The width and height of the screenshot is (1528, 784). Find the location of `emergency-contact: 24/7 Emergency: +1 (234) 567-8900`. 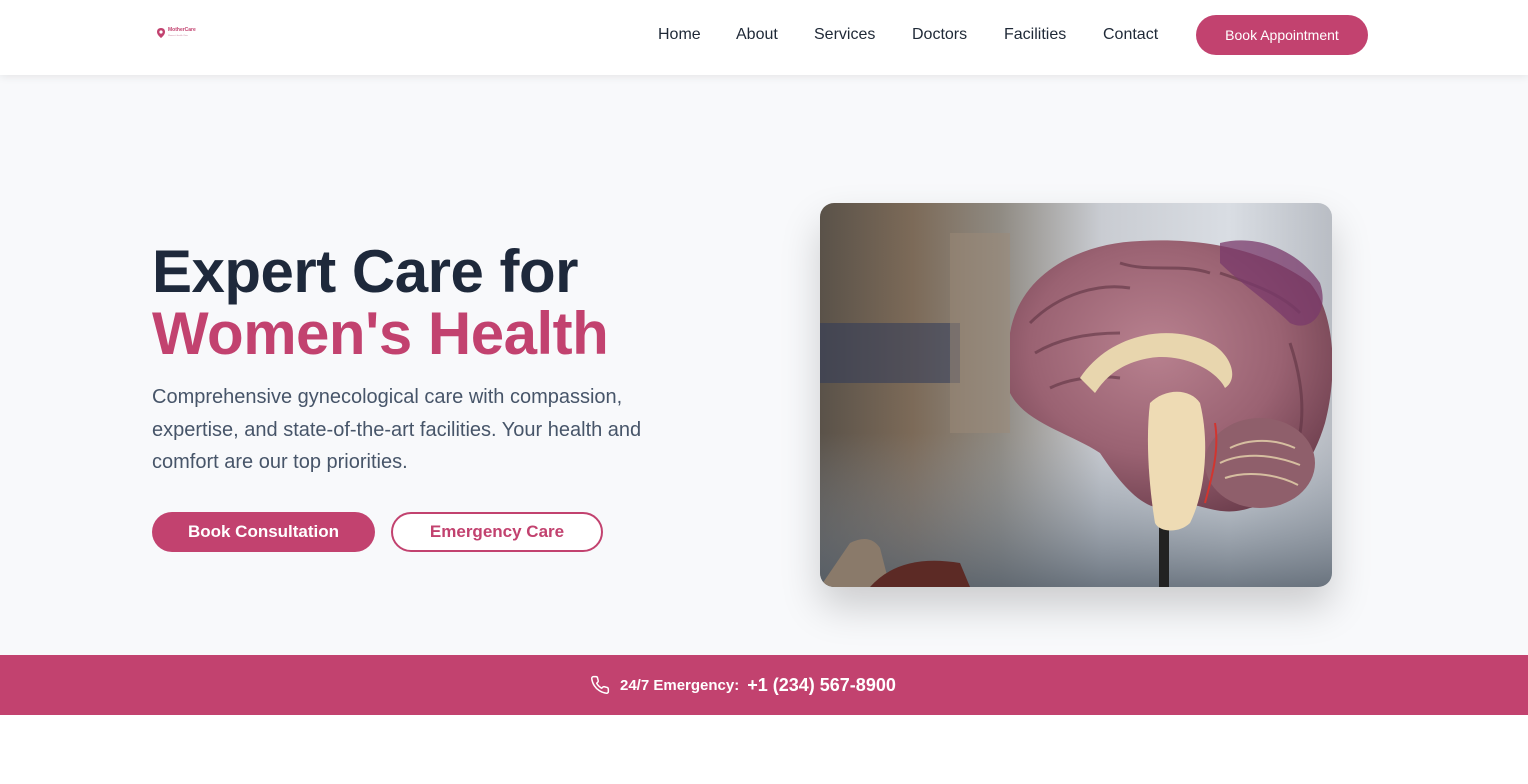

emergency-contact: 24/7 Emergency: +1 (234) 567-8900 is located at coordinates (743, 685).